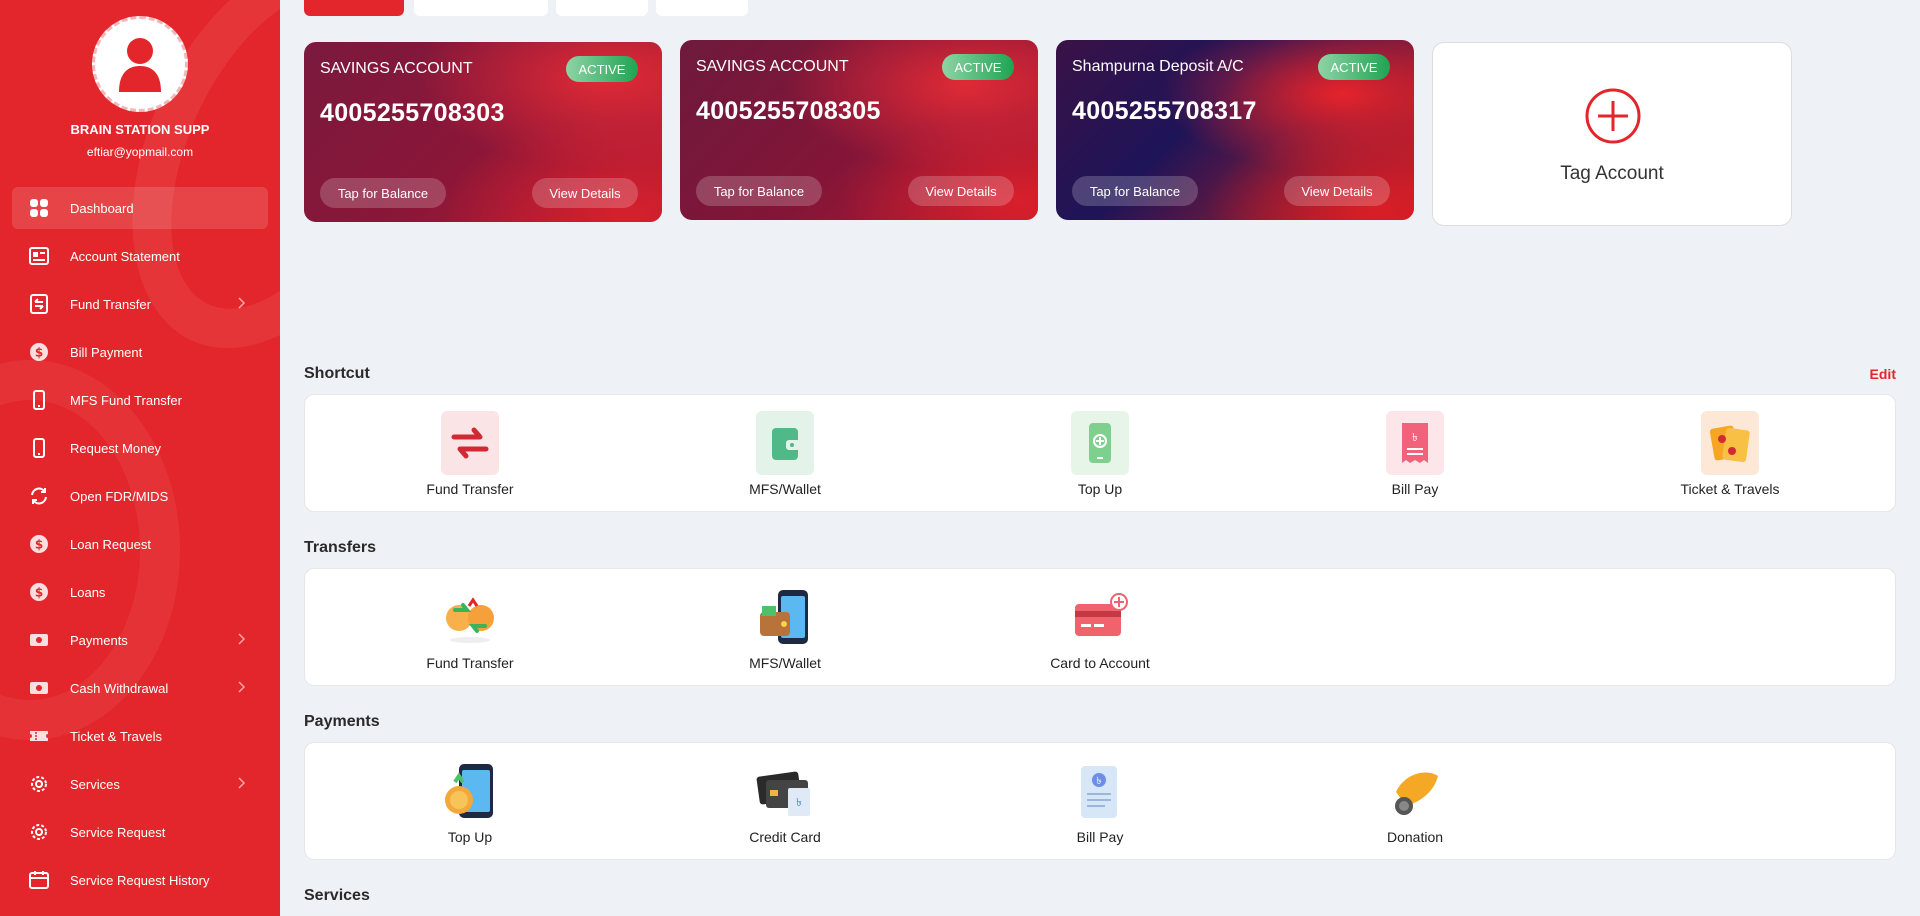  I want to click on sidebar-item-ticket-travels: Ticket & Travels, so click(140, 736).